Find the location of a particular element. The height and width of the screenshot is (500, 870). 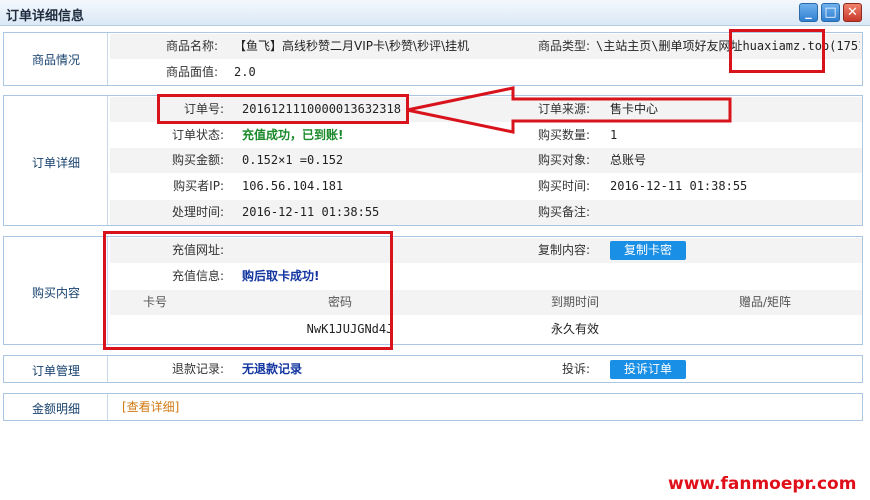

order-section-text: 订单详细 is located at coordinates (55, 163).